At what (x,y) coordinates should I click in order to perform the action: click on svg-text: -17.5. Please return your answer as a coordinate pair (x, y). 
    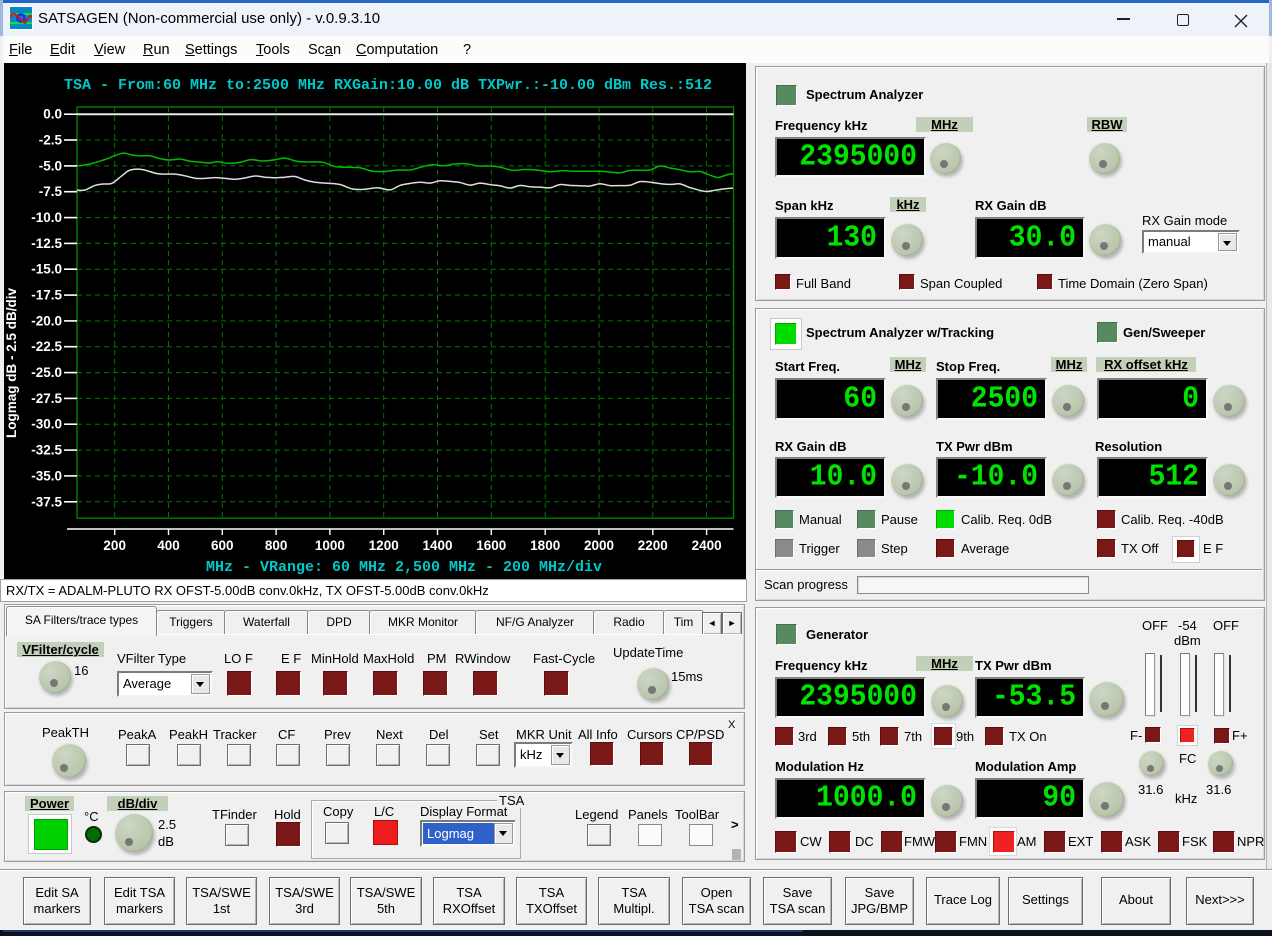
    Looking at the image, I should click on (46, 295).